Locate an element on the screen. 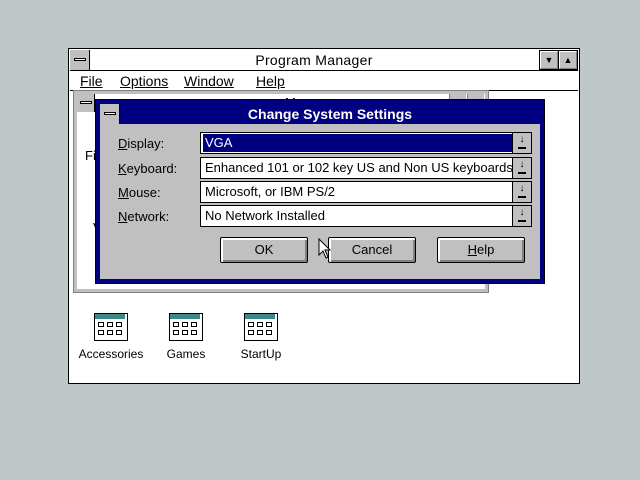 This screenshot has width=640, height=480. menu-window-label: Window is located at coordinates (209, 81).